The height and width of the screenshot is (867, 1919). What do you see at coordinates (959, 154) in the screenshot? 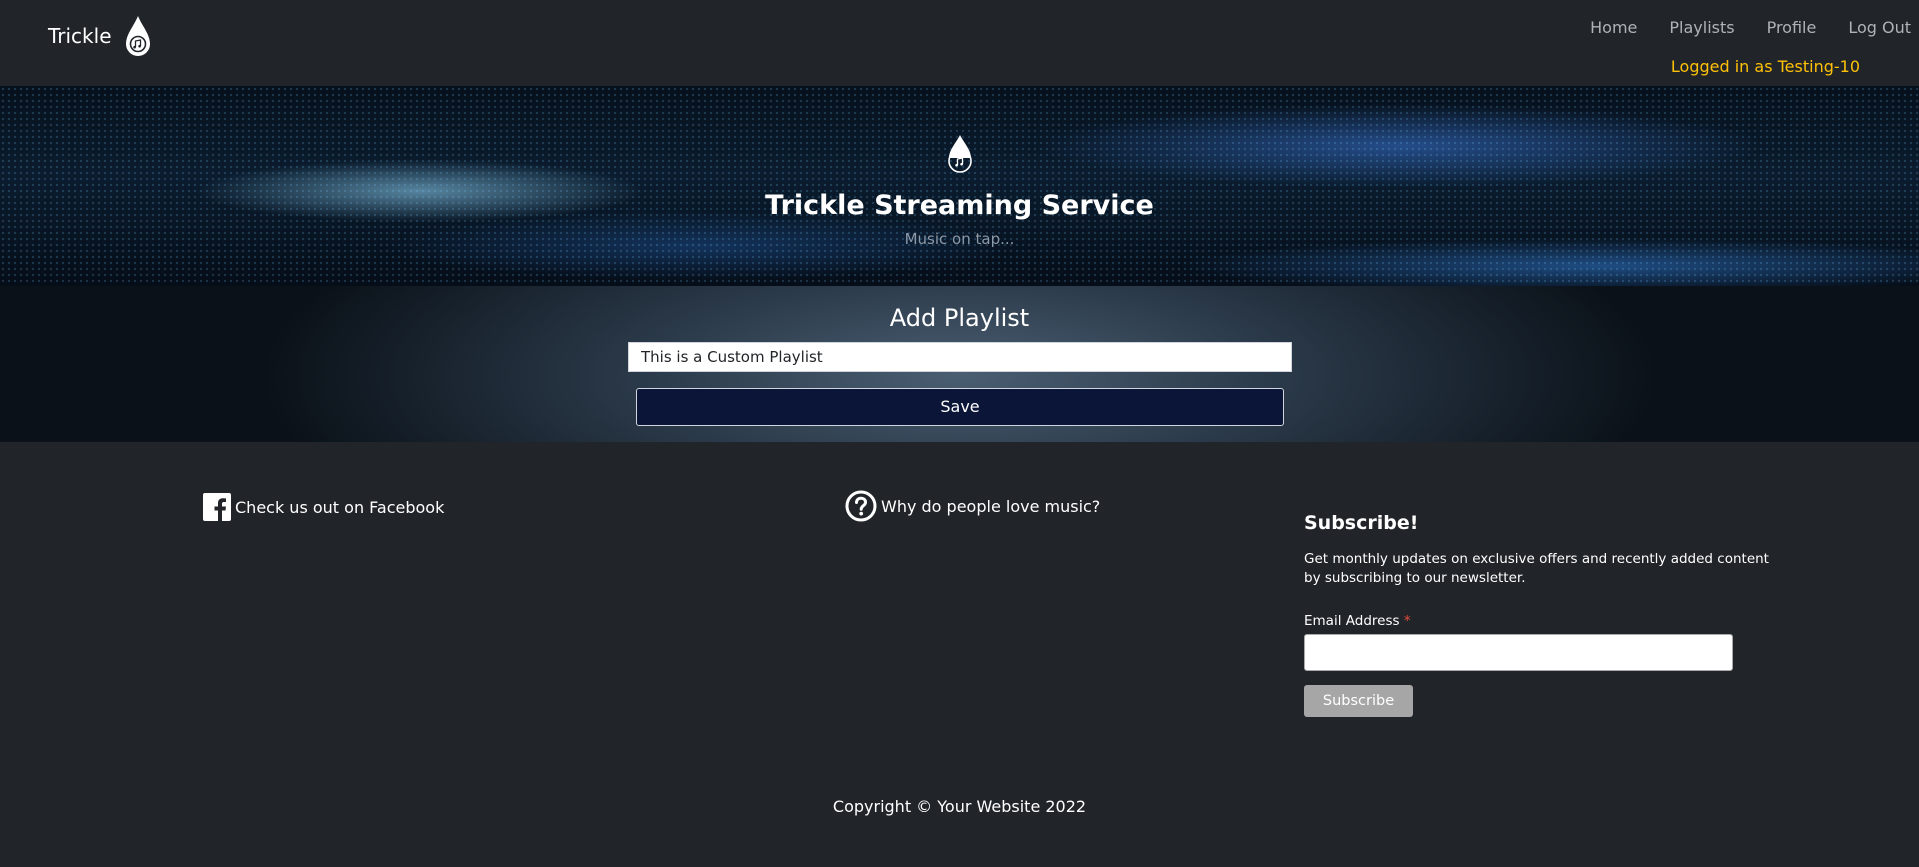
I see `drop-music-hero-icon` at bounding box center [959, 154].